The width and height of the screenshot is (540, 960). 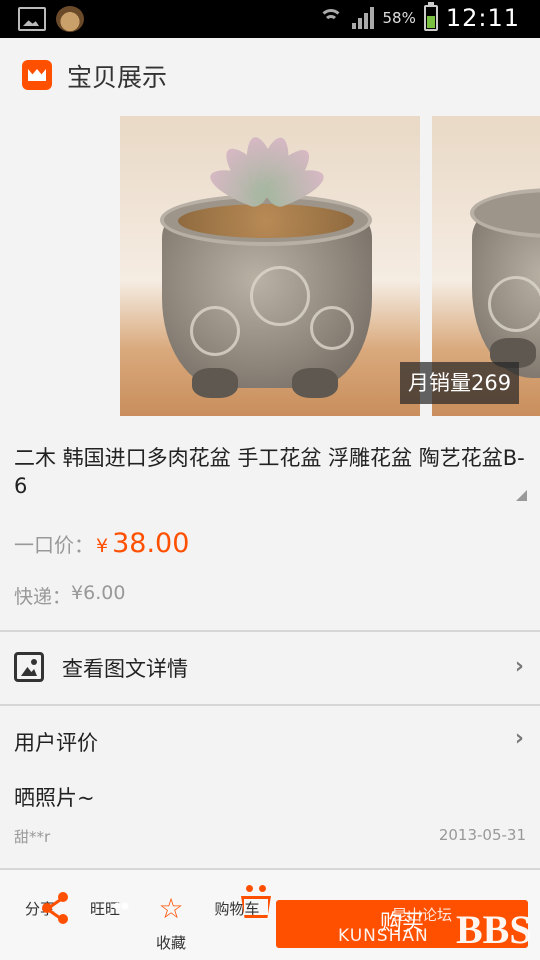 I want to click on battery-icon, so click(x=430, y=16).